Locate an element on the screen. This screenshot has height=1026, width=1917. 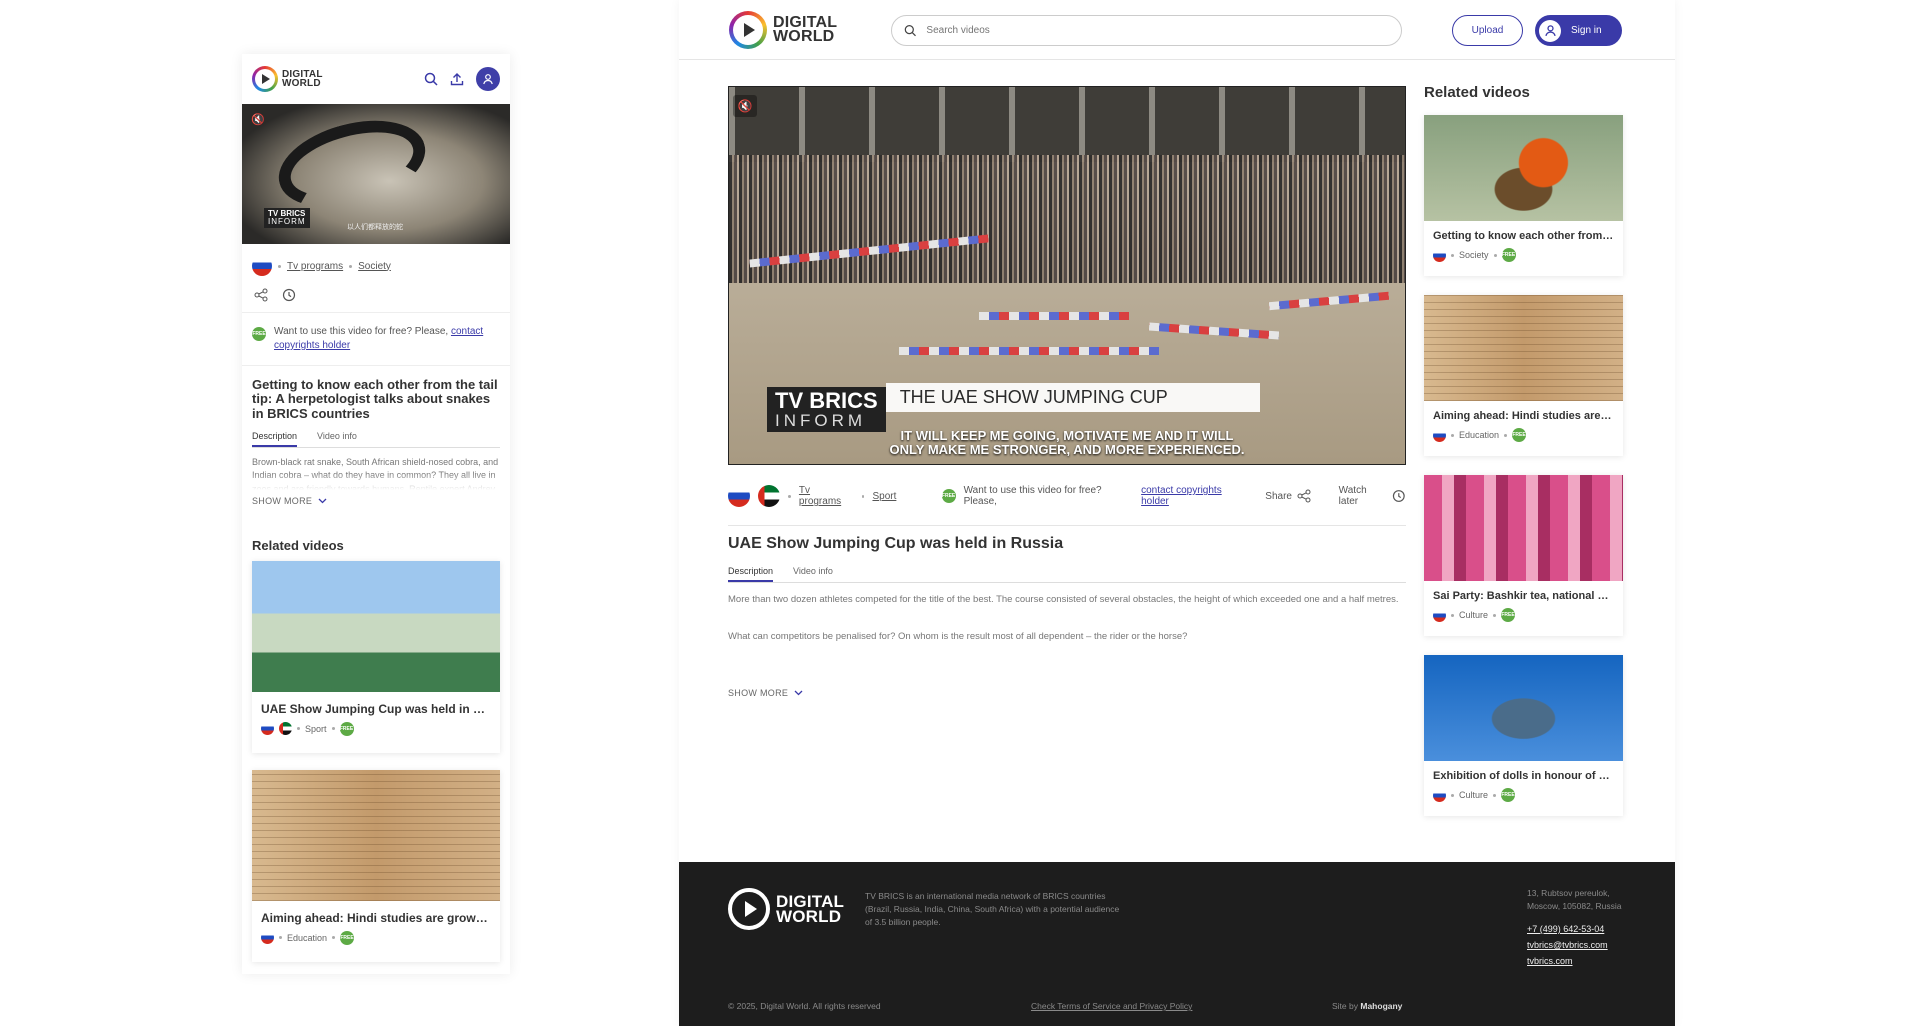
free-text: Want to use this video for free? Please, is located at coordinates (361, 331).